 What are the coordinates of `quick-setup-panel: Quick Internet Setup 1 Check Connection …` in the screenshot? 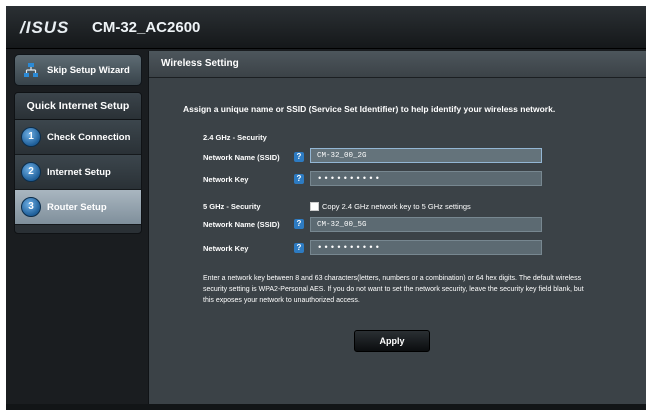 It's located at (78, 163).